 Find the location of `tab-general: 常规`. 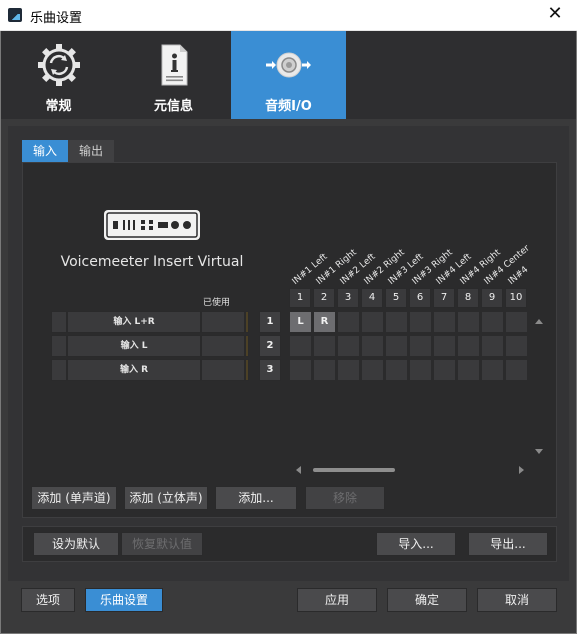

tab-general: 常规 is located at coordinates (58, 75).